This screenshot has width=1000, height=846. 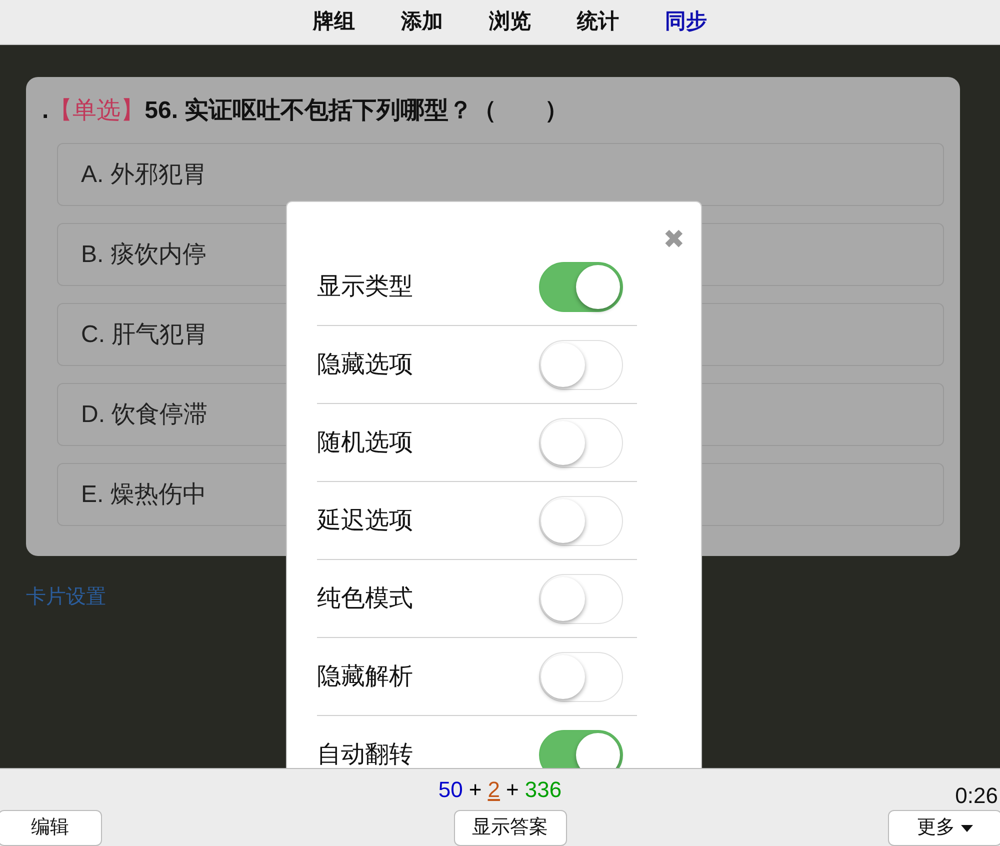 What do you see at coordinates (976, 796) in the screenshot?
I see `timer: 0:26` at bounding box center [976, 796].